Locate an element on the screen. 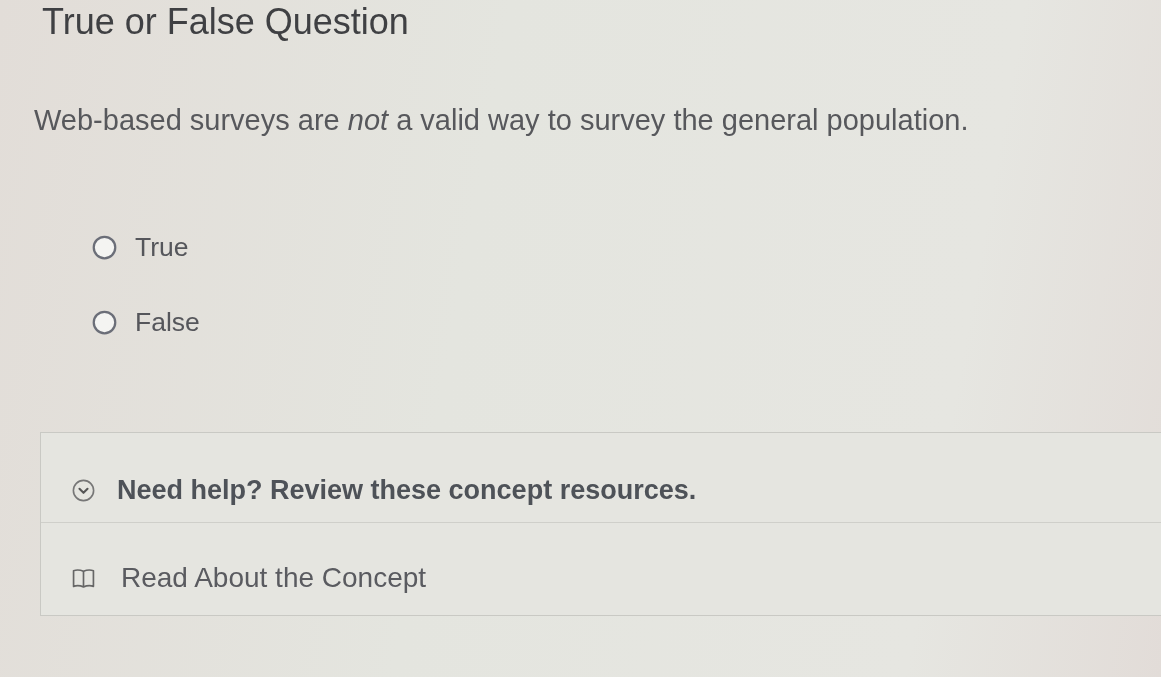  resource-link: Read About the Concept is located at coordinates (234, 569).